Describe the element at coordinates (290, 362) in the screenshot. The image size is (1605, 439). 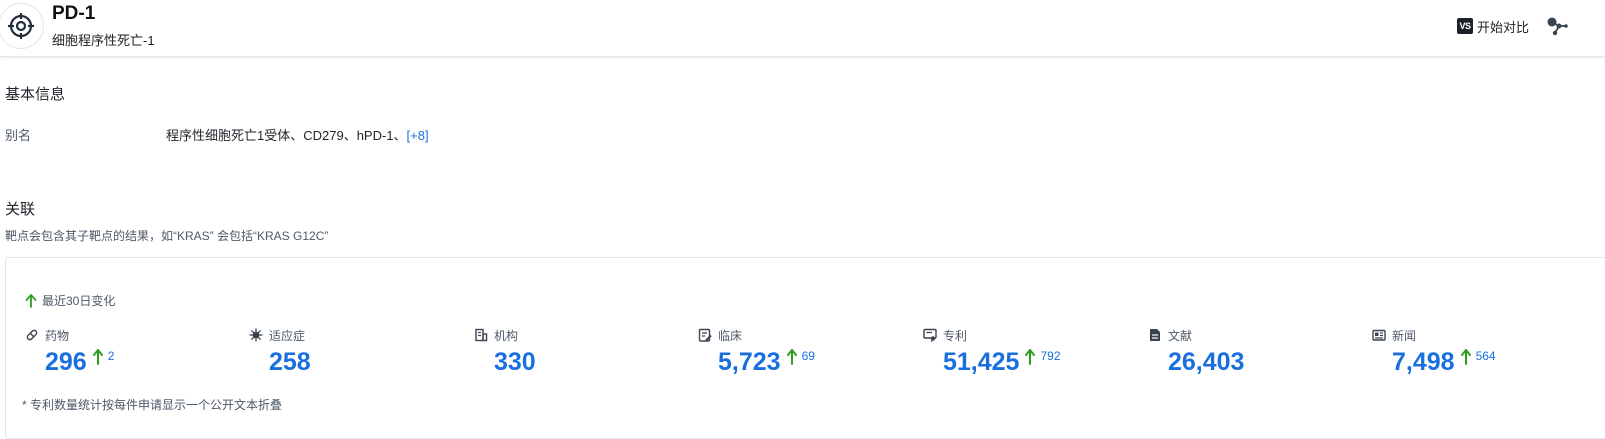
I see `stat-value: 258` at that location.